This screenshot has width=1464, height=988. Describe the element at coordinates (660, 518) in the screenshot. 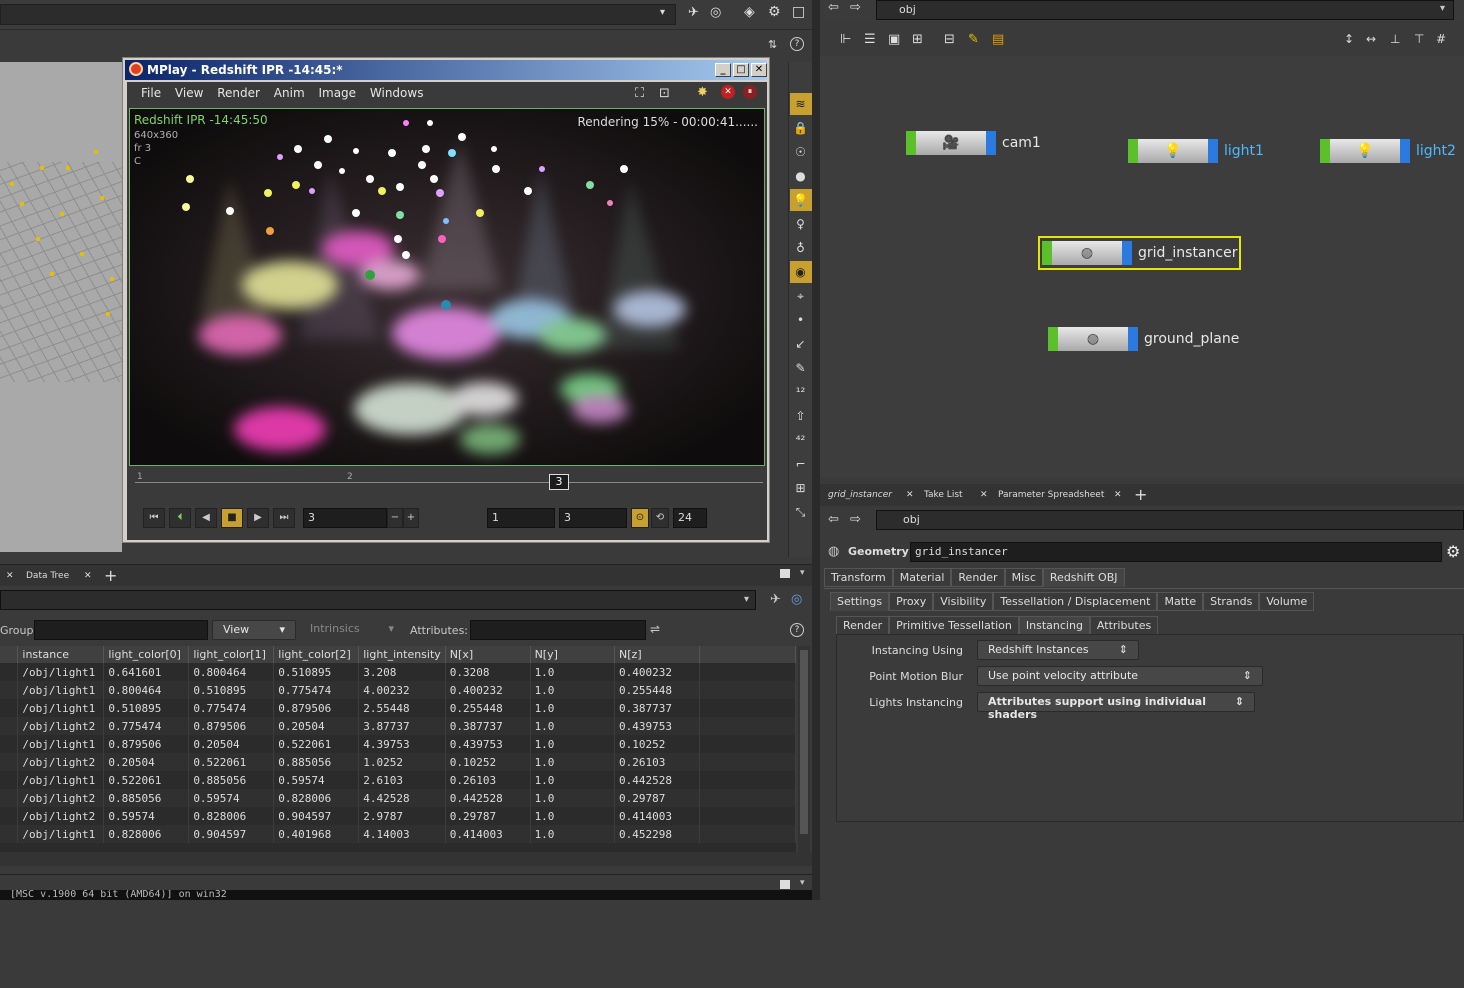

I see `loop-button: ⟲` at that location.